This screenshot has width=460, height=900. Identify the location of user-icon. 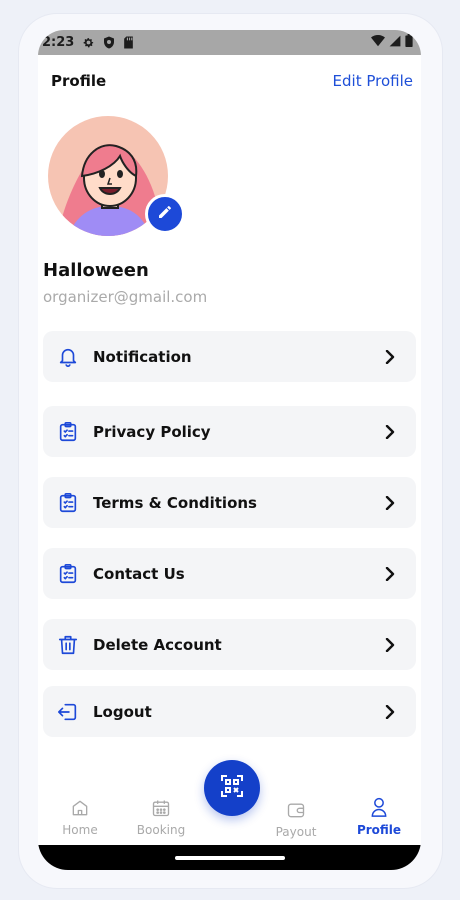
(379, 808).